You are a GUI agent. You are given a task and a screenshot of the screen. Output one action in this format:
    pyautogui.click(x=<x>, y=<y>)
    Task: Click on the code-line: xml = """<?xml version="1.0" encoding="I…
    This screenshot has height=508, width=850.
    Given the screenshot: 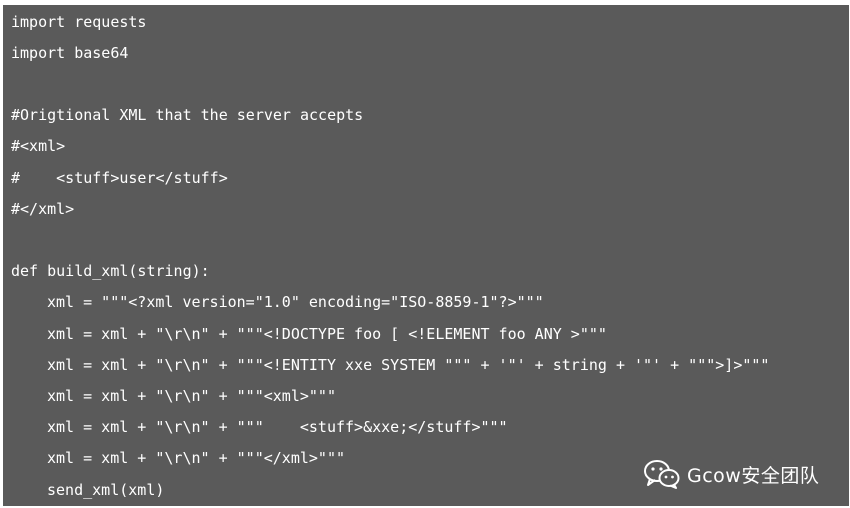 What is the action you would take?
    pyautogui.click(x=295, y=302)
    